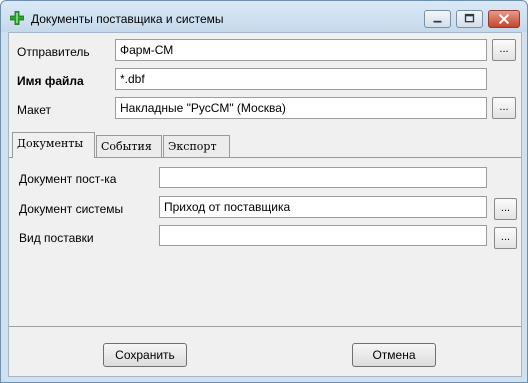 This screenshot has width=528, height=383. I want to click on sender-label: Отправитель, so click(53, 52).